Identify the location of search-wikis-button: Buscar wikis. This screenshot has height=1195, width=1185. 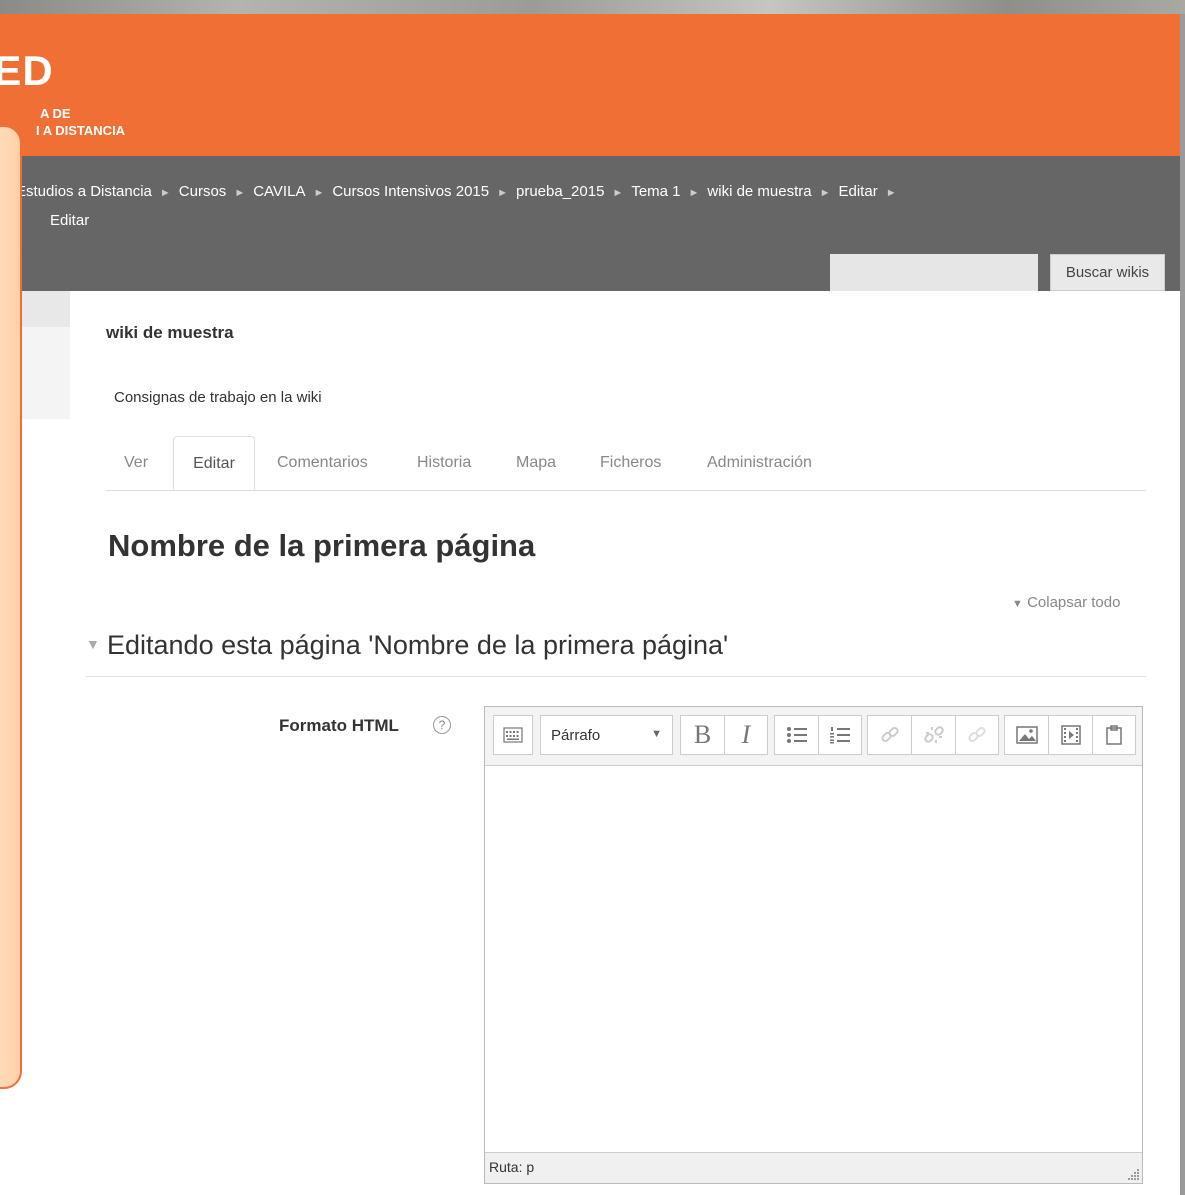
(1107, 272).